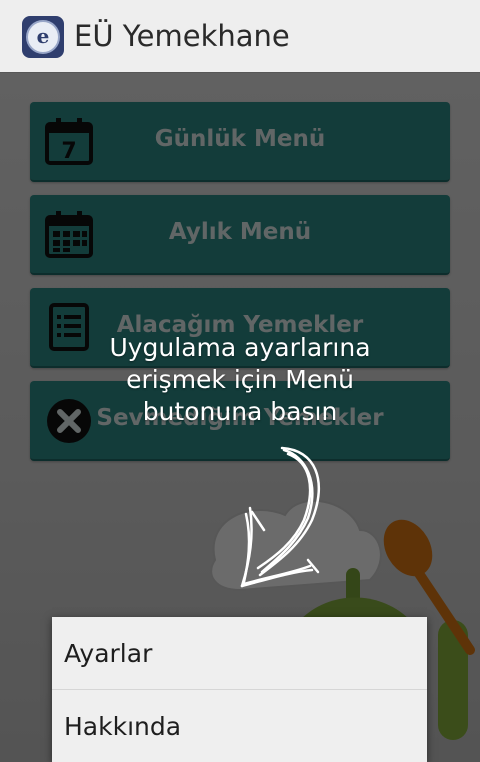 Image resolution: width=480 pixels, height=762 pixels. Describe the element at coordinates (240, 232) in the screenshot. I see `monthly-menu-label: Aylık Menü` at that location.